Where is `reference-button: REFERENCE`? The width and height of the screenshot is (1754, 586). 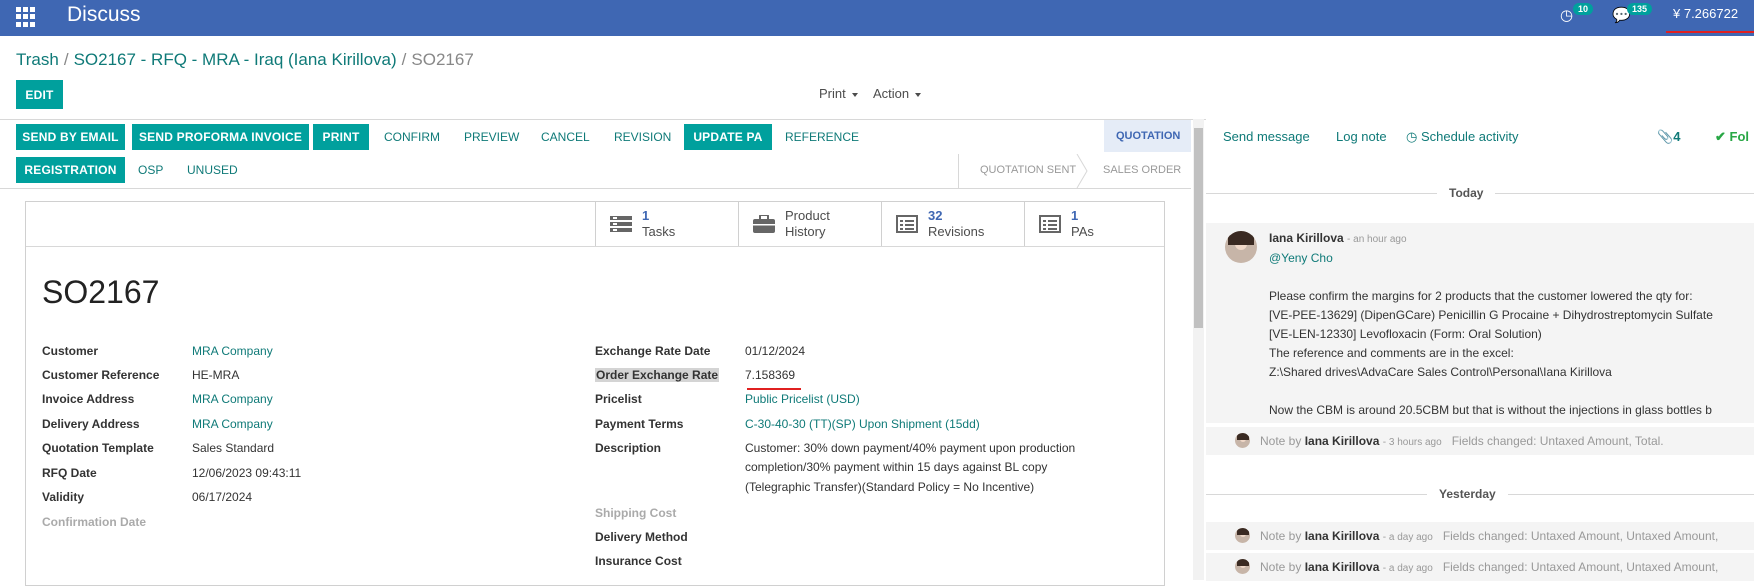
reference-button: REFERENCE is located at coordinates (822, 137).